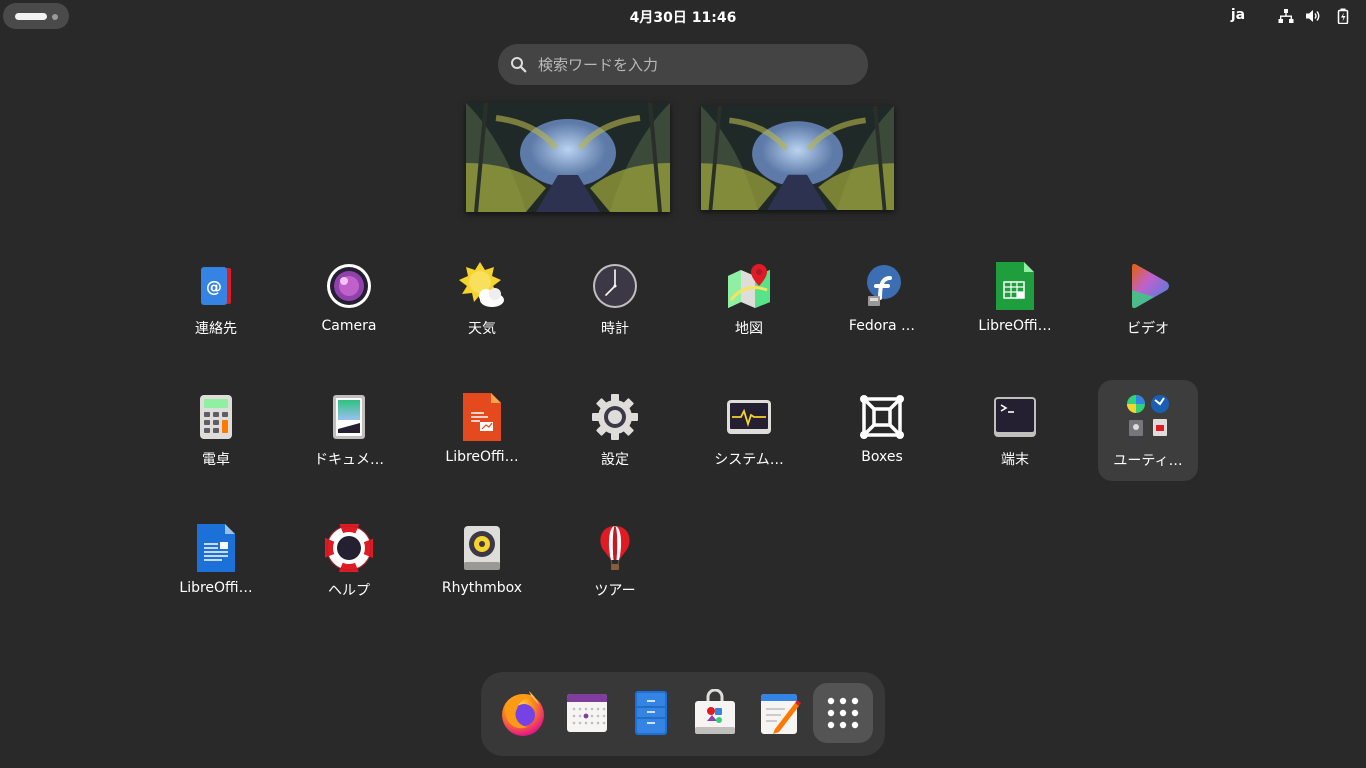 Image resolution: width=1366 pixels, height=768 pixels. Describe the element at coordinates (882, 457) in the screenshot. I see `app-label: Boxes` at that location.